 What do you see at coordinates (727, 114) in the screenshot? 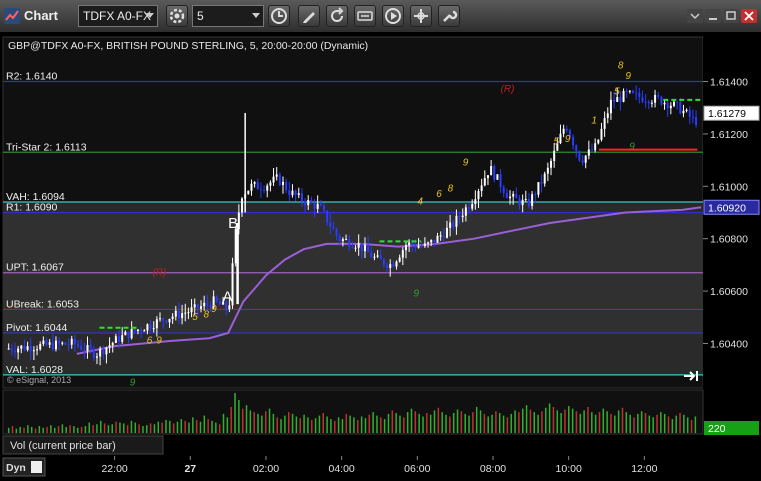
I see `last-price-label: 1.61279` at bounding box center [727, 114].